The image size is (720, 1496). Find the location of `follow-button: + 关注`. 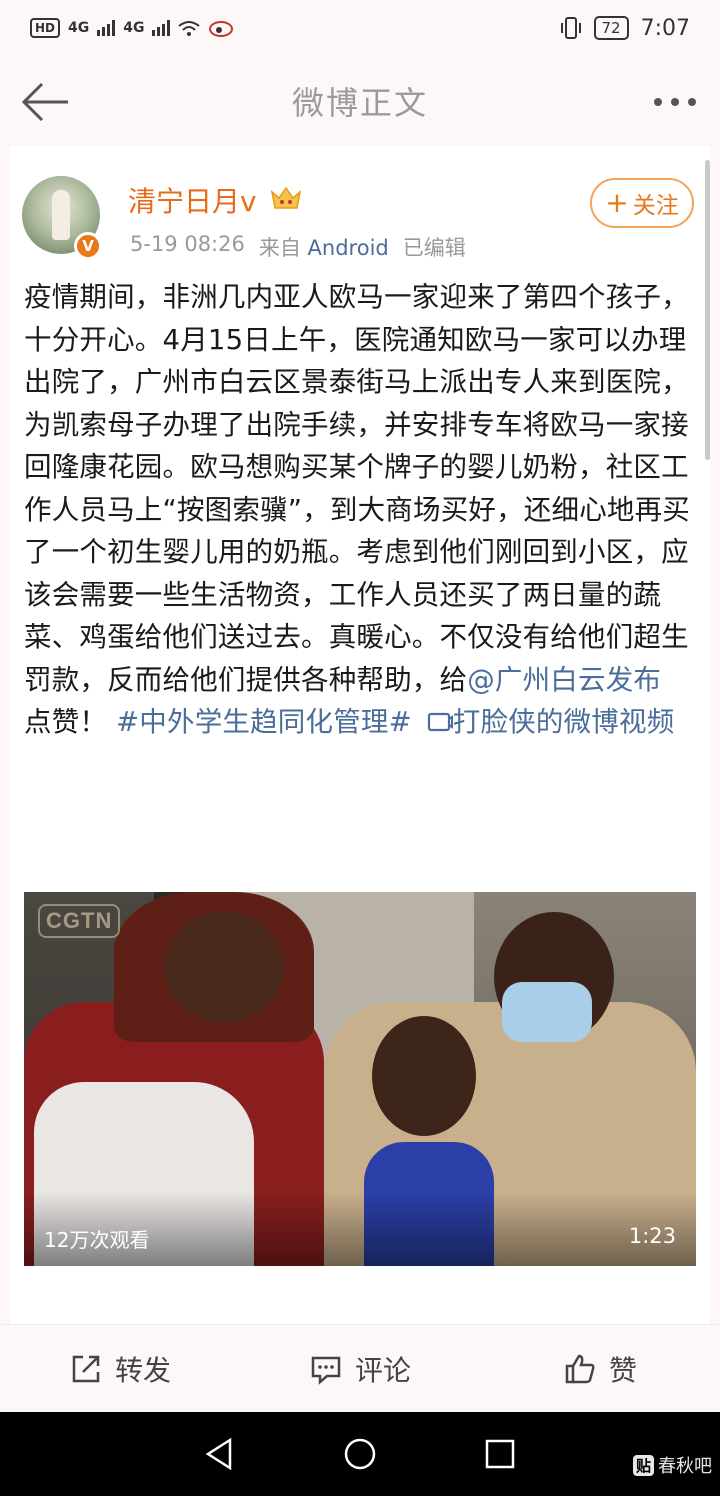

follow-button: + 关注 is located at coordinates (642, 203).